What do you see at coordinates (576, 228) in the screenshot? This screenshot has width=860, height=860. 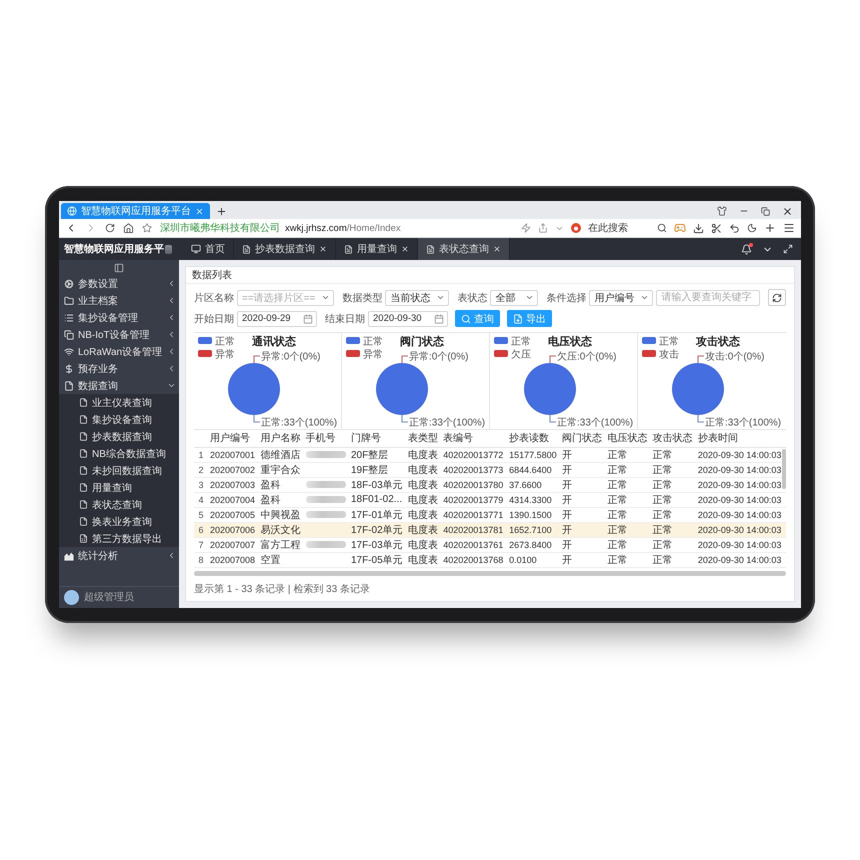 I see `search-engine-icon` at bounding box center [576, 228].